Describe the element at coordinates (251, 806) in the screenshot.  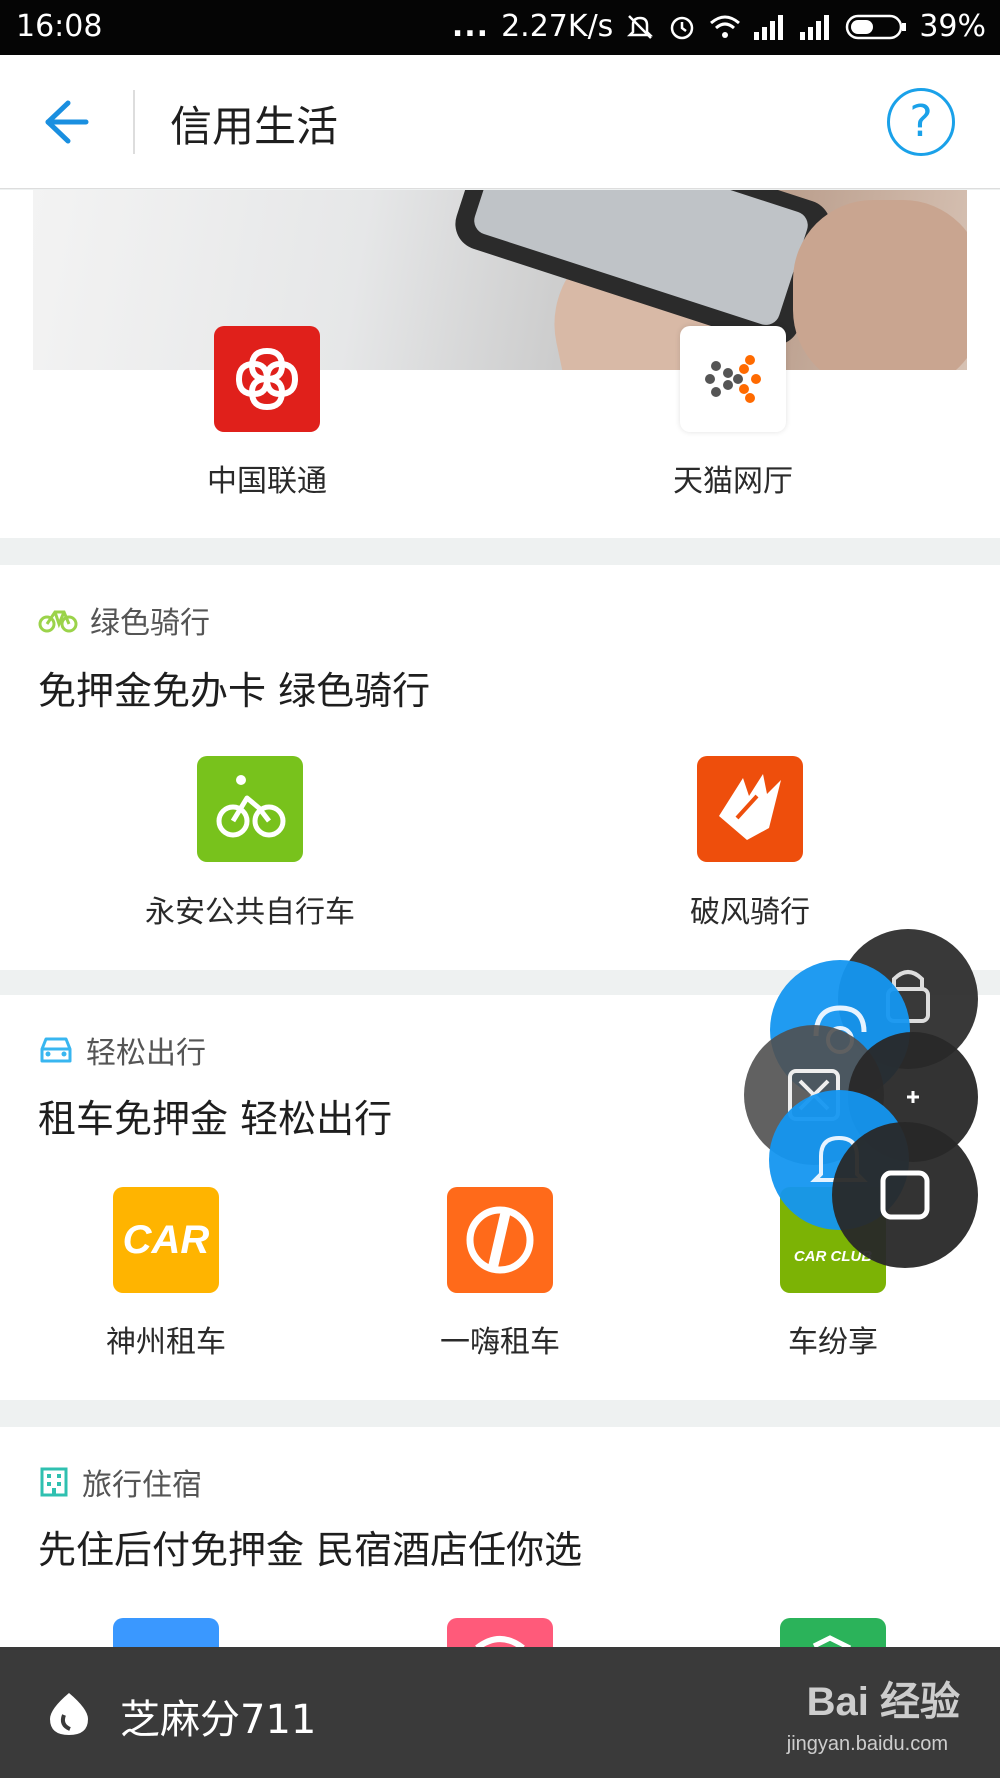
I see `cyclist-icon` at that location.